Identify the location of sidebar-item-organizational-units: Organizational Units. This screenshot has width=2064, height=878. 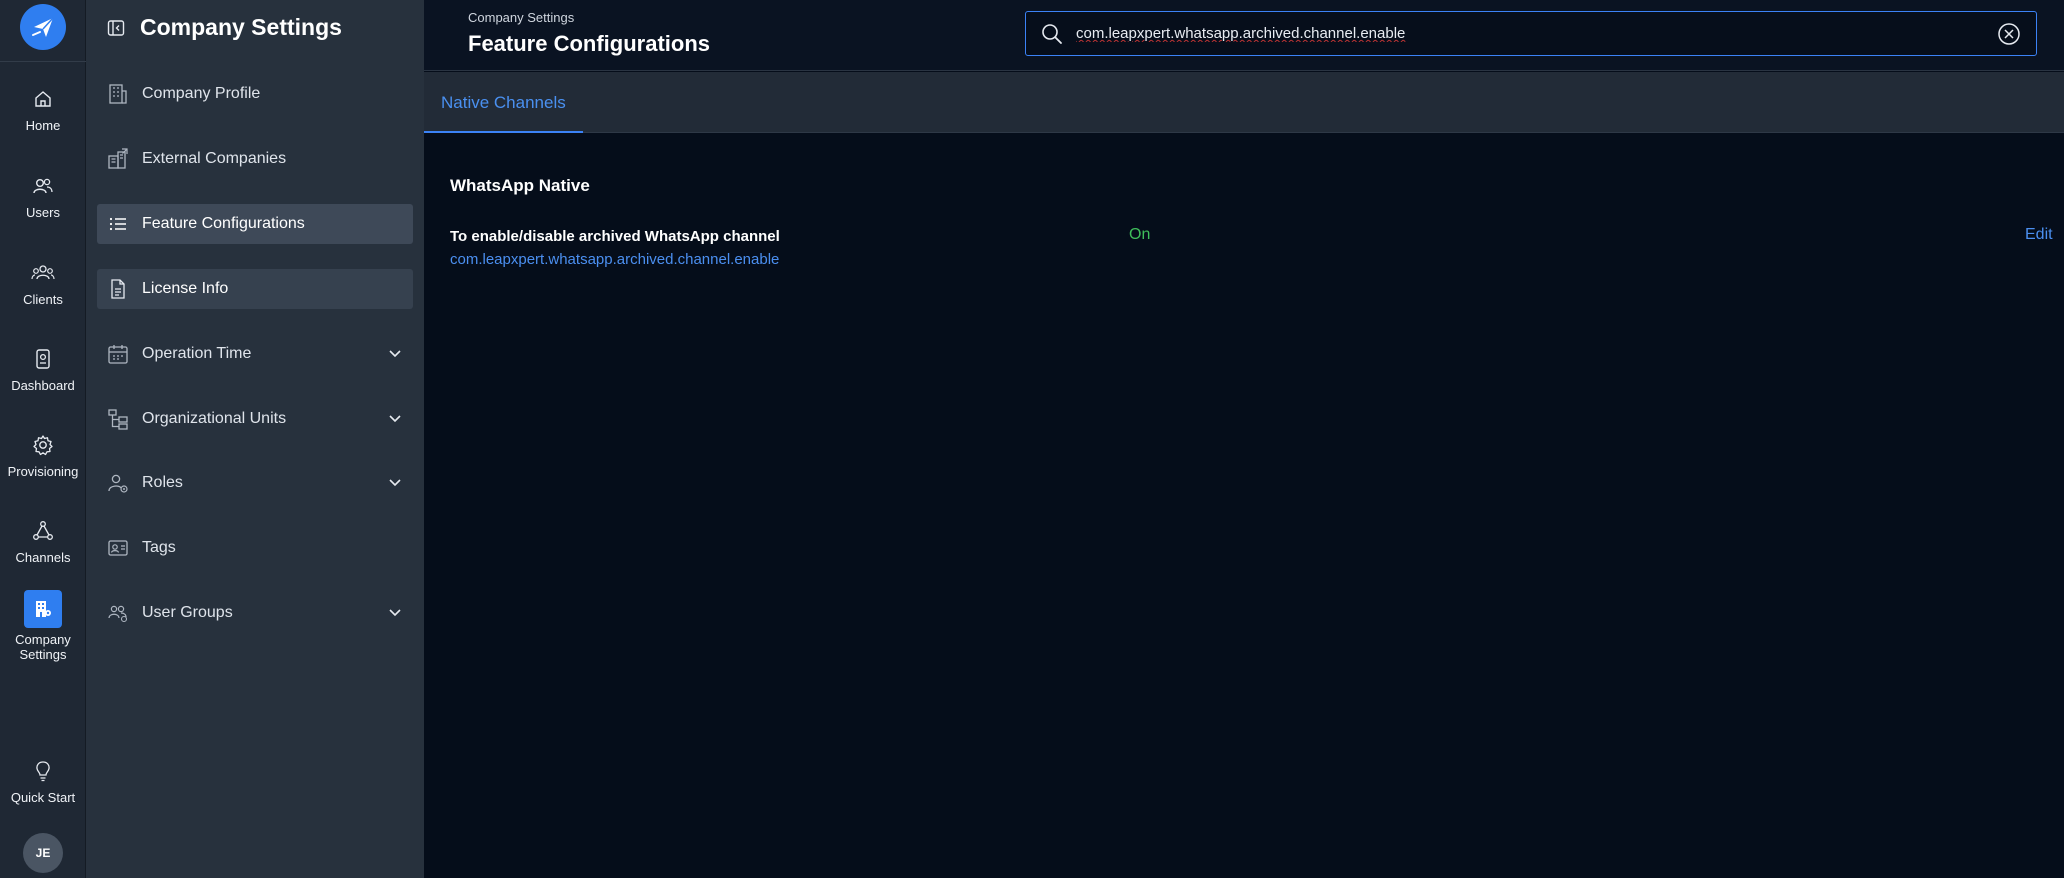
(255, 419).